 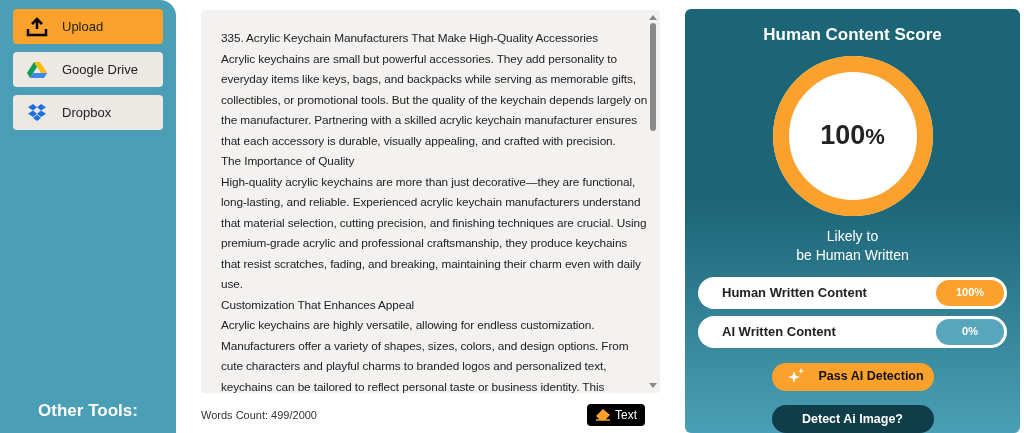 What do you see at coordinates (37, 69) in the screenshot?
I see `drive-icon` at bounding box center [37, 69].